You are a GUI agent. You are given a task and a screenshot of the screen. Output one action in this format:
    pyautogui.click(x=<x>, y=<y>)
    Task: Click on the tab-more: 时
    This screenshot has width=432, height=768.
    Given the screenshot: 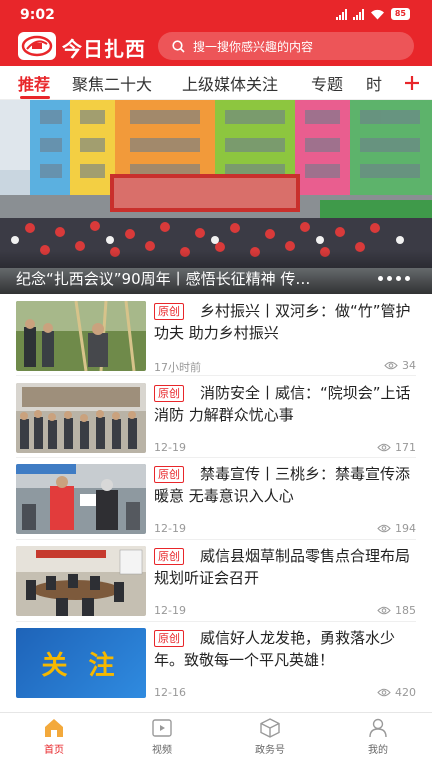 What is the action you would take?
    pyautogui.click(x=374, y=83)
    